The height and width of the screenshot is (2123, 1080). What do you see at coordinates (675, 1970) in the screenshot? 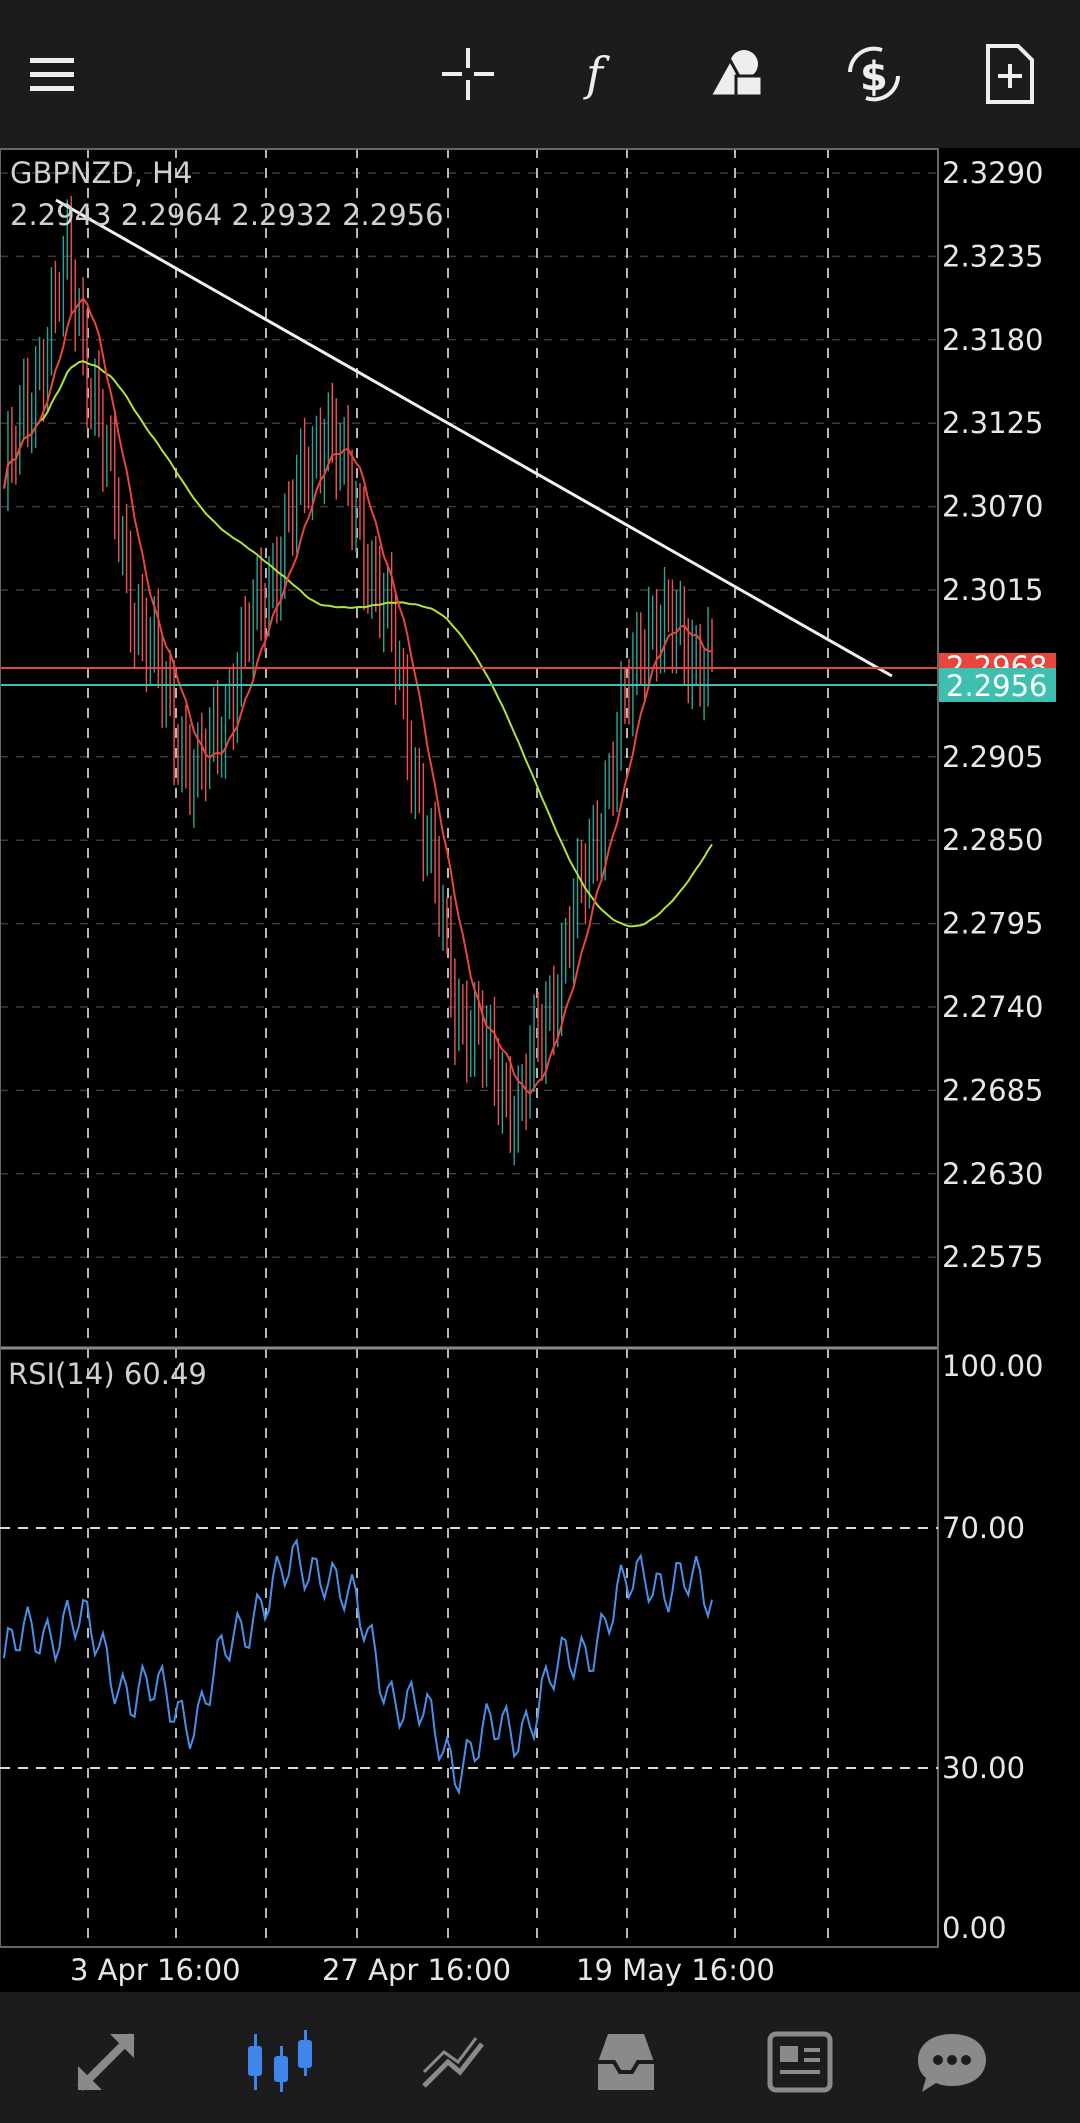
I see `time-axis-label: 19 May 16:00` at bounding box center [675, 1970].